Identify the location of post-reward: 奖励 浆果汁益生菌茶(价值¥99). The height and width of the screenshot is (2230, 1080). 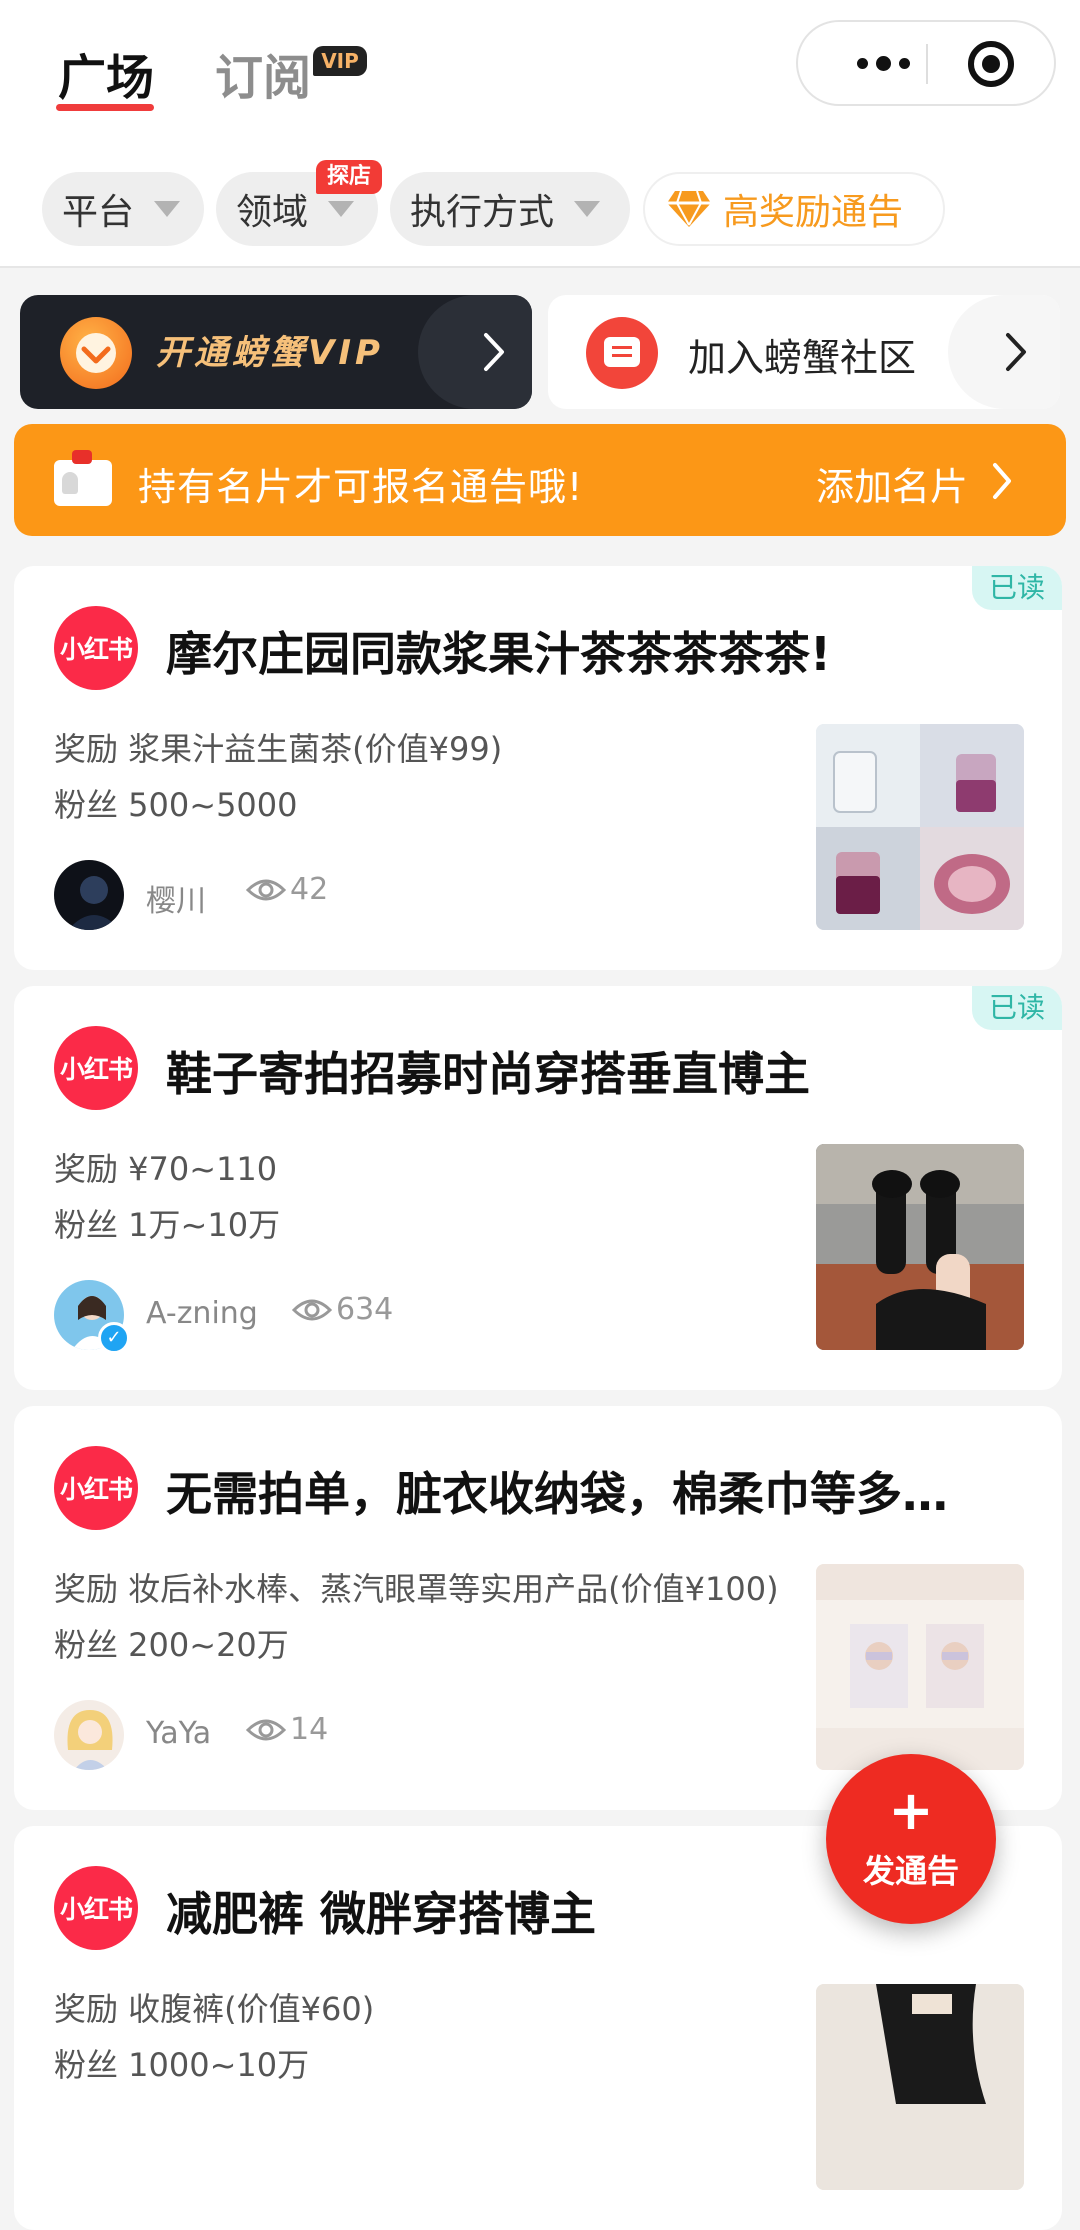
(278, 749).